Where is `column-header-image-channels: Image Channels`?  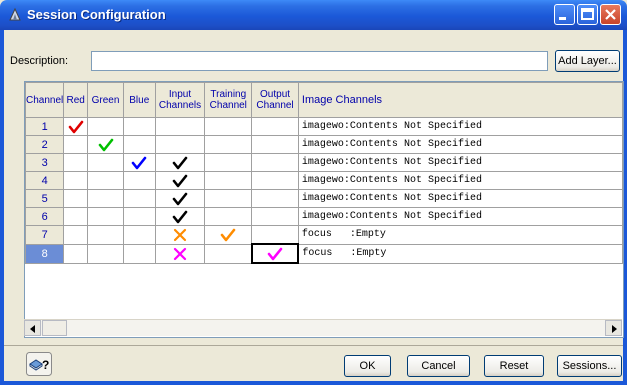
column-header-image-channels: Image Channels is located at coordinates (460, 100).